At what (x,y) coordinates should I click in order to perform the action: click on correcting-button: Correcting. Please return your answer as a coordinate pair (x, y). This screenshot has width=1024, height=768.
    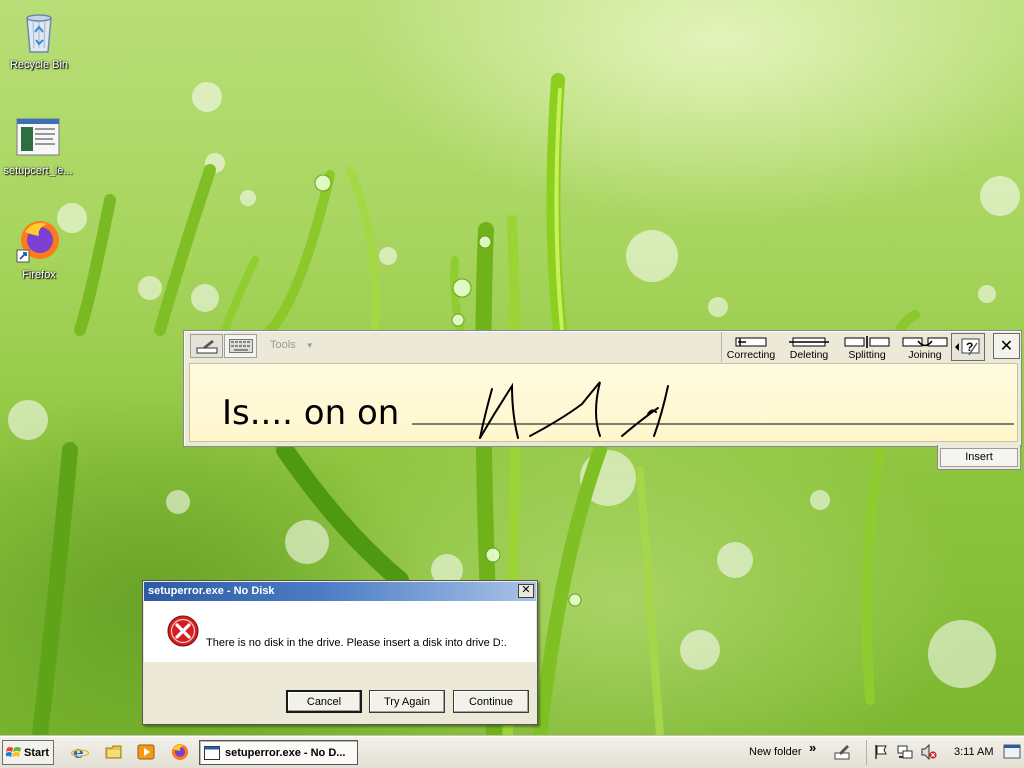
    Looking at the image, I should click on (751, 347).